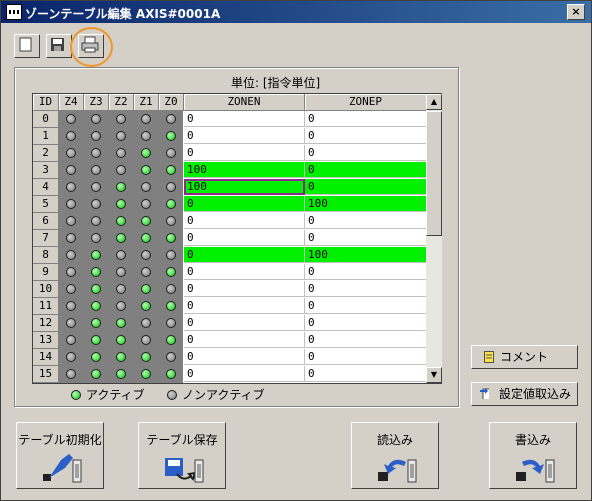 Image resolution: width=592 pixels, height=501 pixels. Describe the element at coordinates (46, 119) in the screenshot. I see `row-id: 0` at that location.